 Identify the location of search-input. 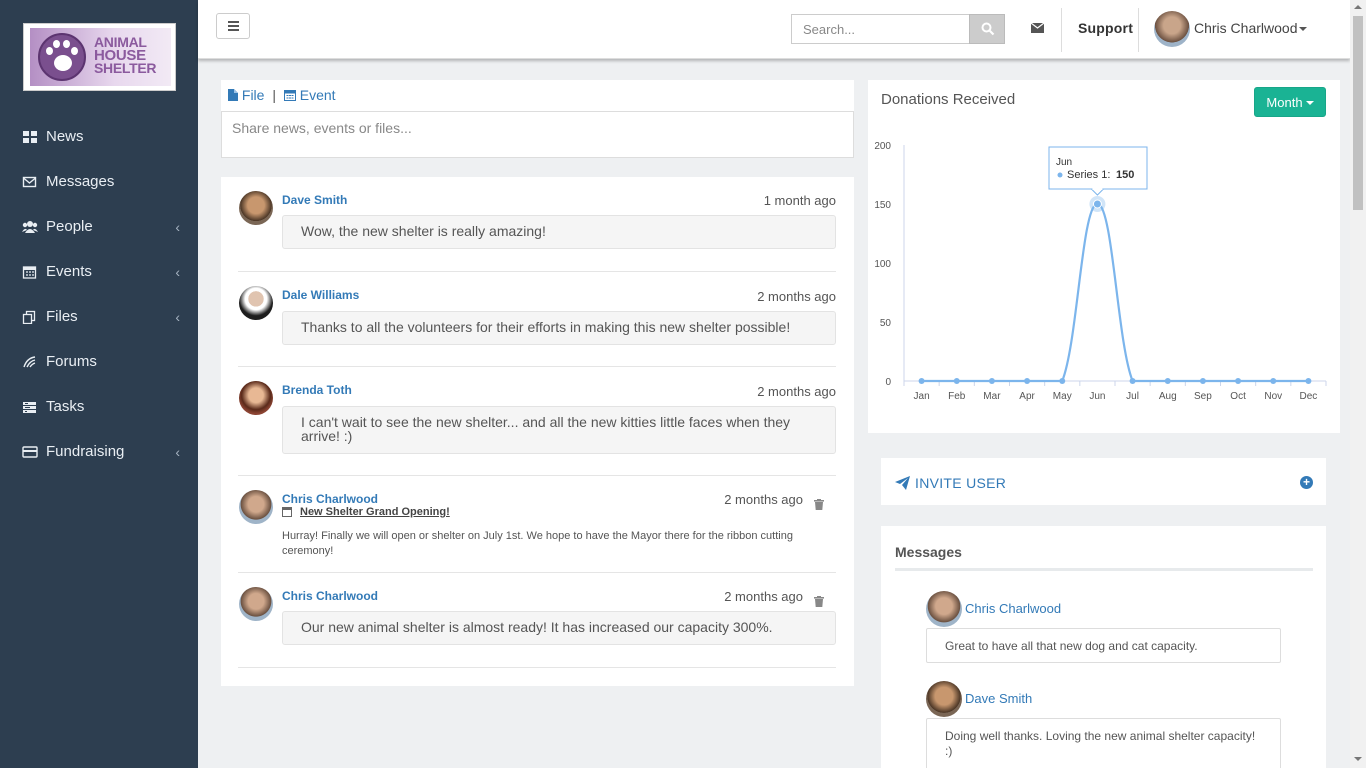
(880, 29).